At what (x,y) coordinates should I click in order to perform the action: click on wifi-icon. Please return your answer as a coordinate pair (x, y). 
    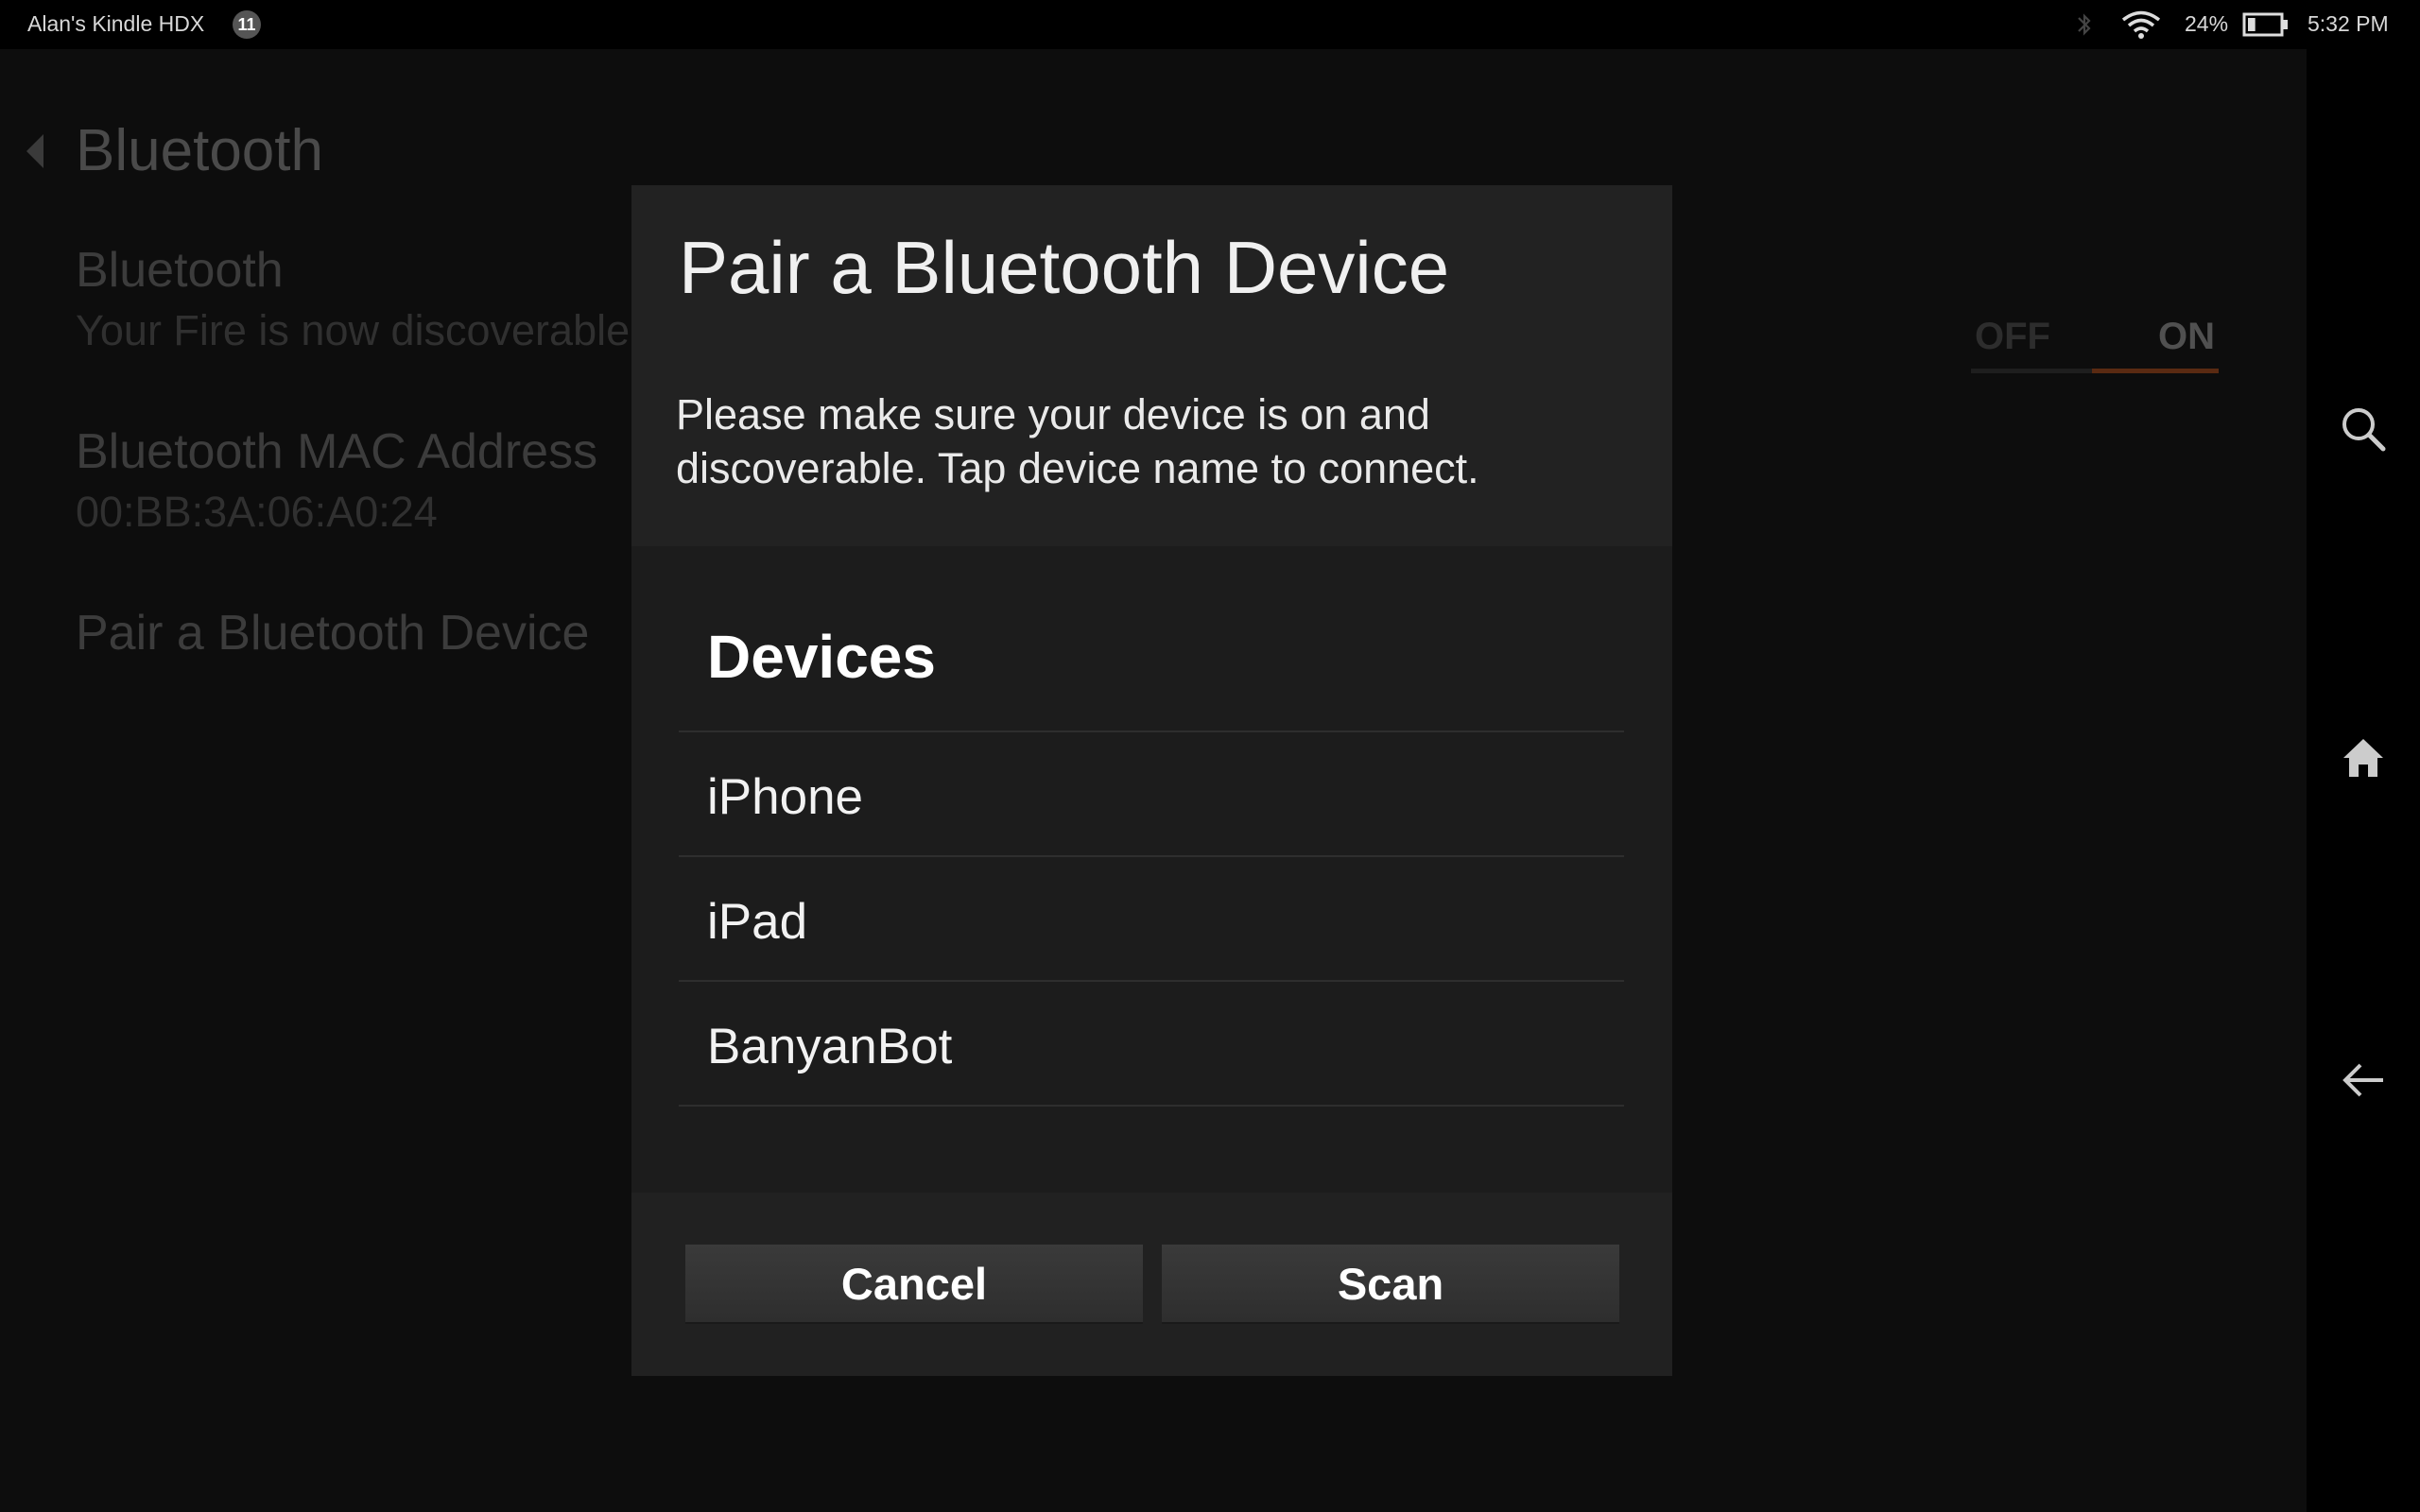
    Looking at the image, I should click on (2141, 26).